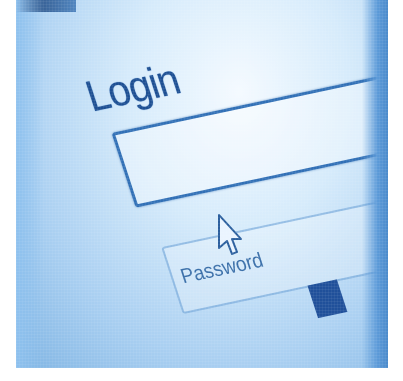 This screenshot has height=381, width=403. Describe the element at coordinates (375, 184) in the screenshot. I see `screen-edge-right` at that location.